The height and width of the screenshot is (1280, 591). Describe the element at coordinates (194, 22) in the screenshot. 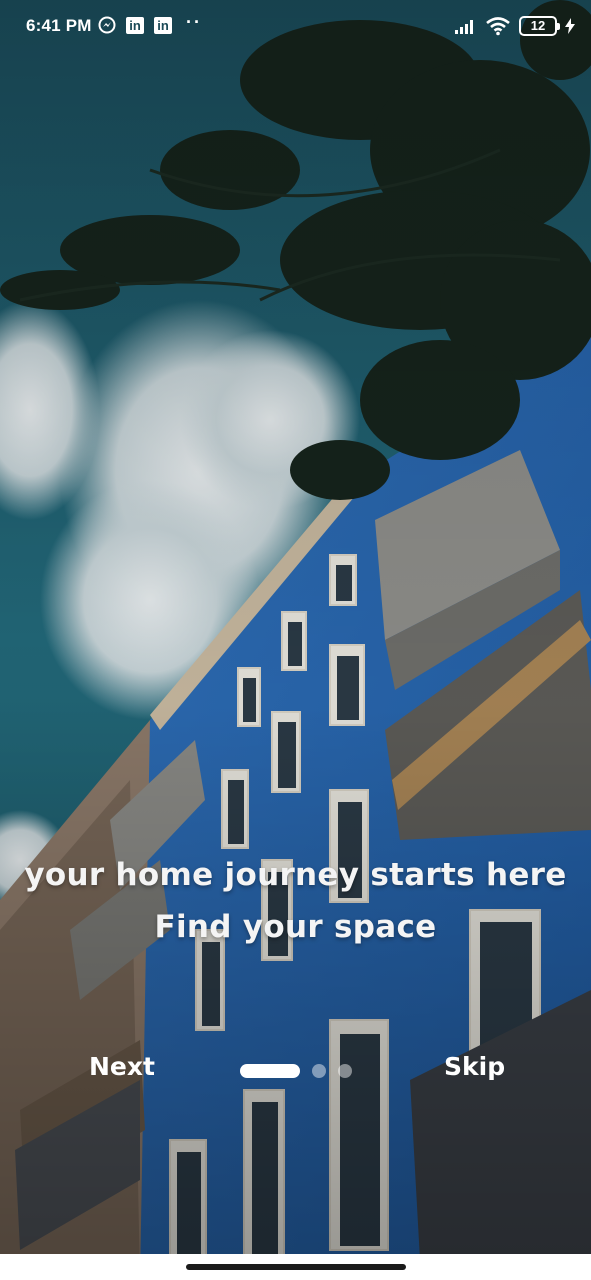

I see `more-notifications-icon: ··` at that location.